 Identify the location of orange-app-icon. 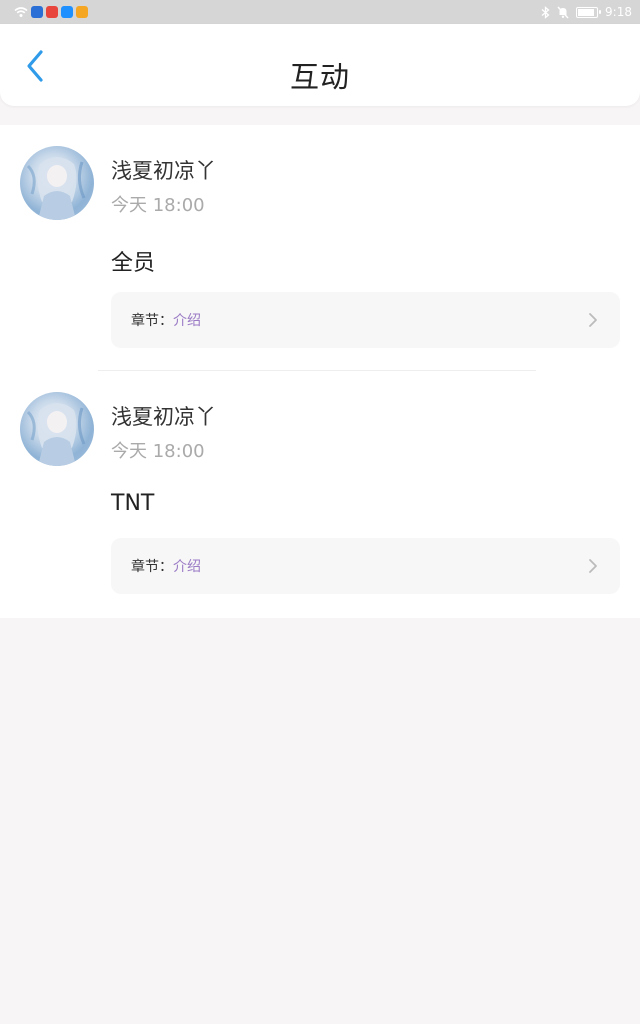
(82, 12).